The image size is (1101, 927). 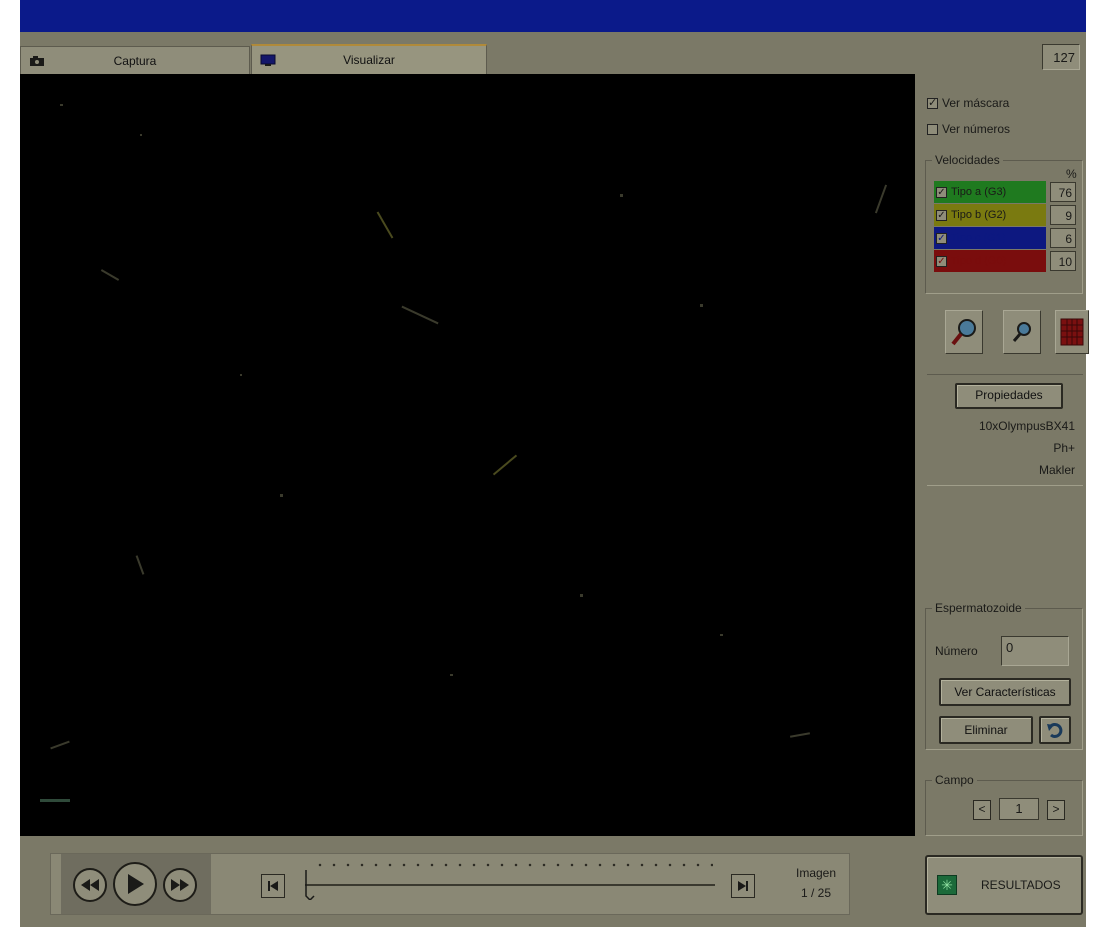 What do you see at coordinates (510, 885) in the screenshot?
I see `frame-slider` at bounding box center [510, 885].